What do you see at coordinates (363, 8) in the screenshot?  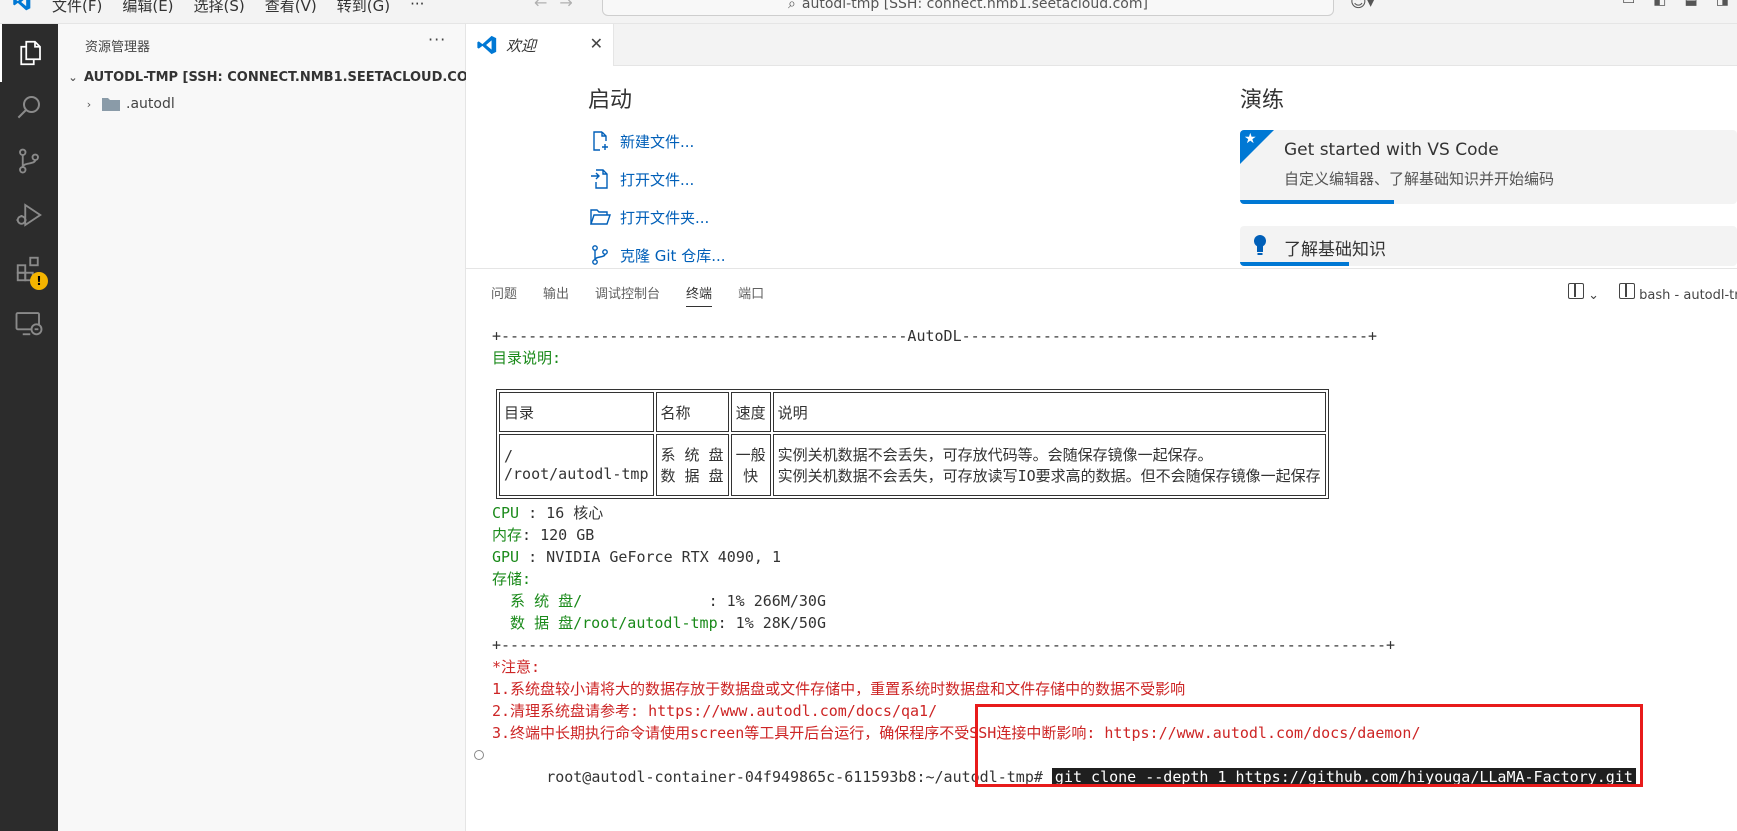 I see `menu-go: 转到(G)` at bounding box center [363, 8].